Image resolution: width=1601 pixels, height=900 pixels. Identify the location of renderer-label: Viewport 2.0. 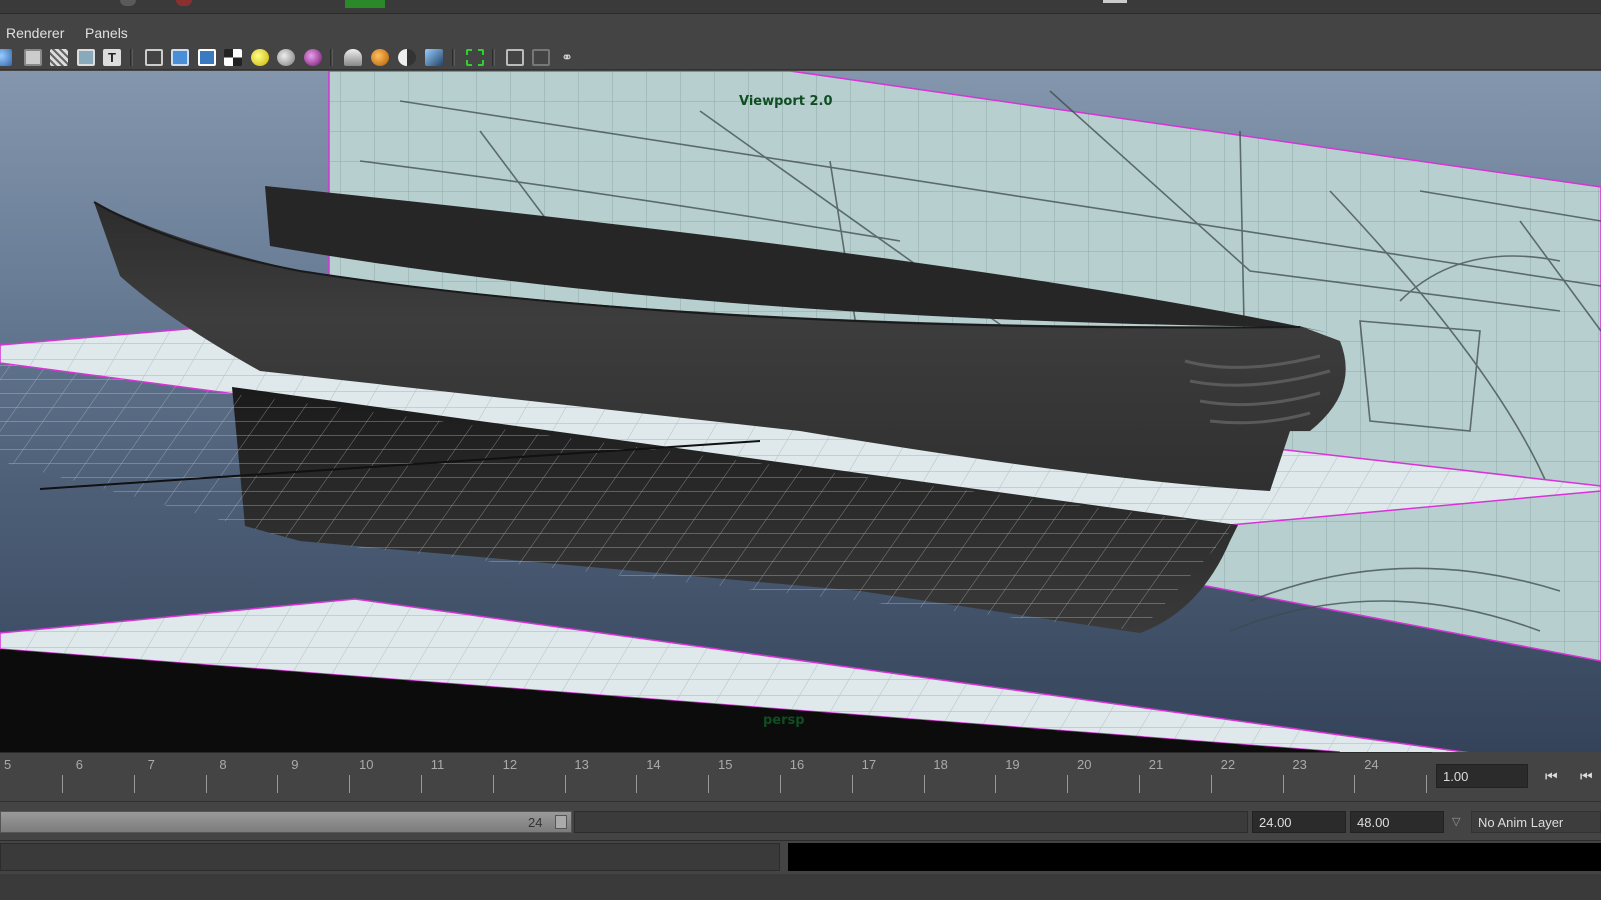
(786, 101).